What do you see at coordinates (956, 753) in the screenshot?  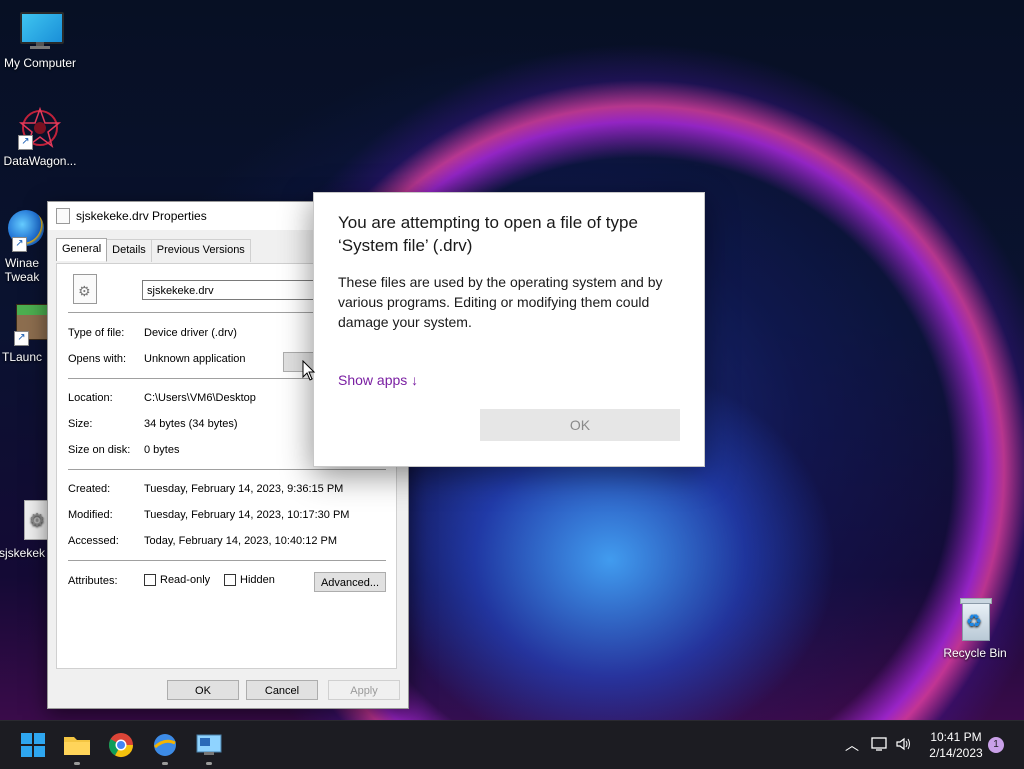 I see `clock-date: 2/14/2023` at bounding box center [956, 753].